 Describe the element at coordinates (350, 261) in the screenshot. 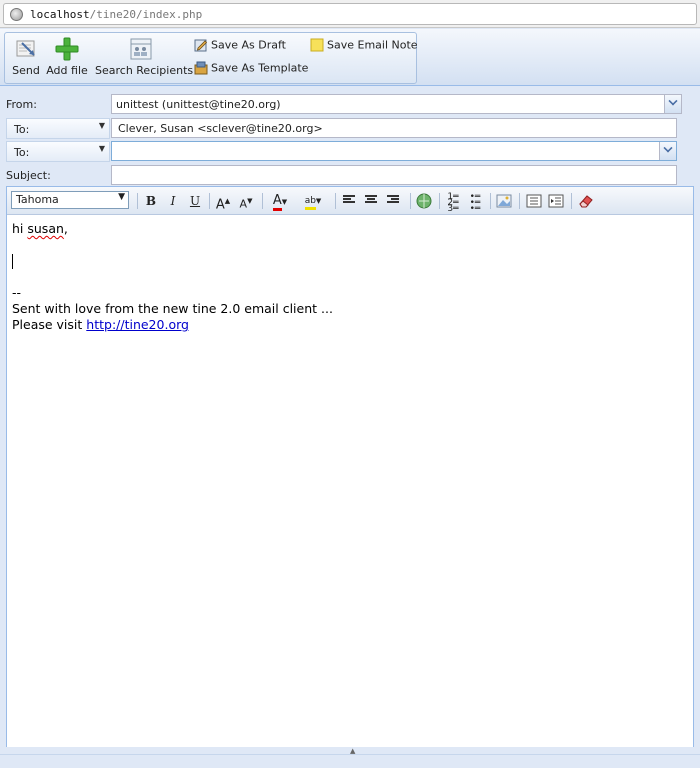

I see `cursor-line` at that location.